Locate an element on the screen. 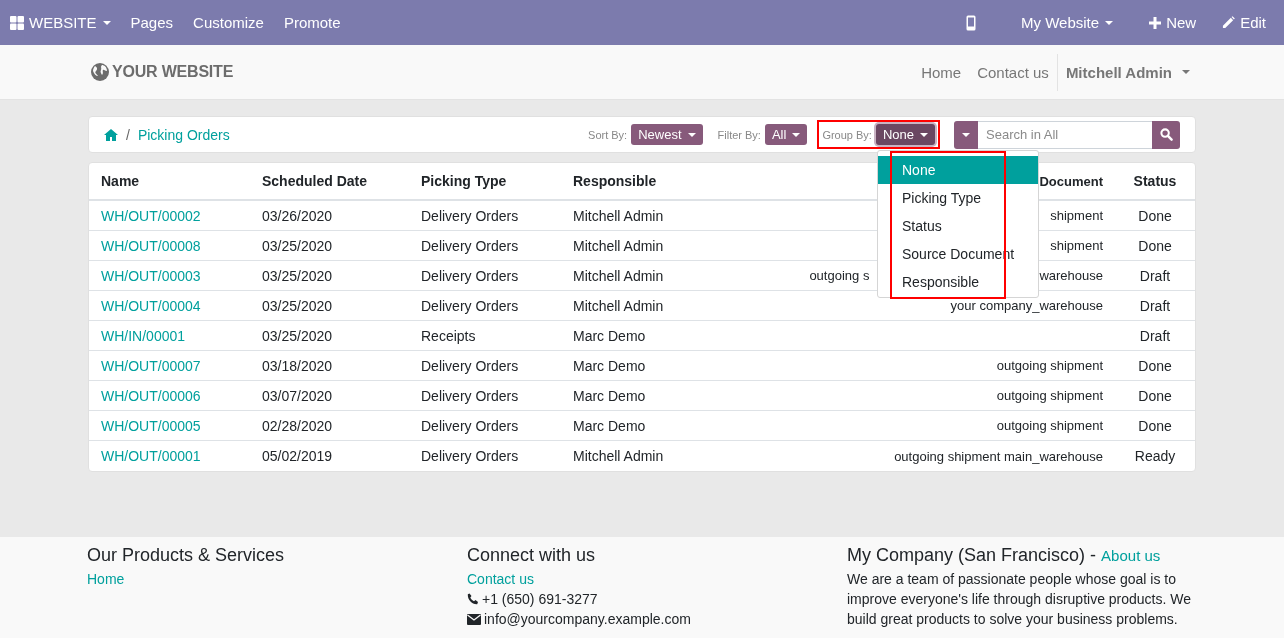 The height and width of the screenshot is (638, 1284). sort-dropdown: Newest is located at coordinates (667, 134).